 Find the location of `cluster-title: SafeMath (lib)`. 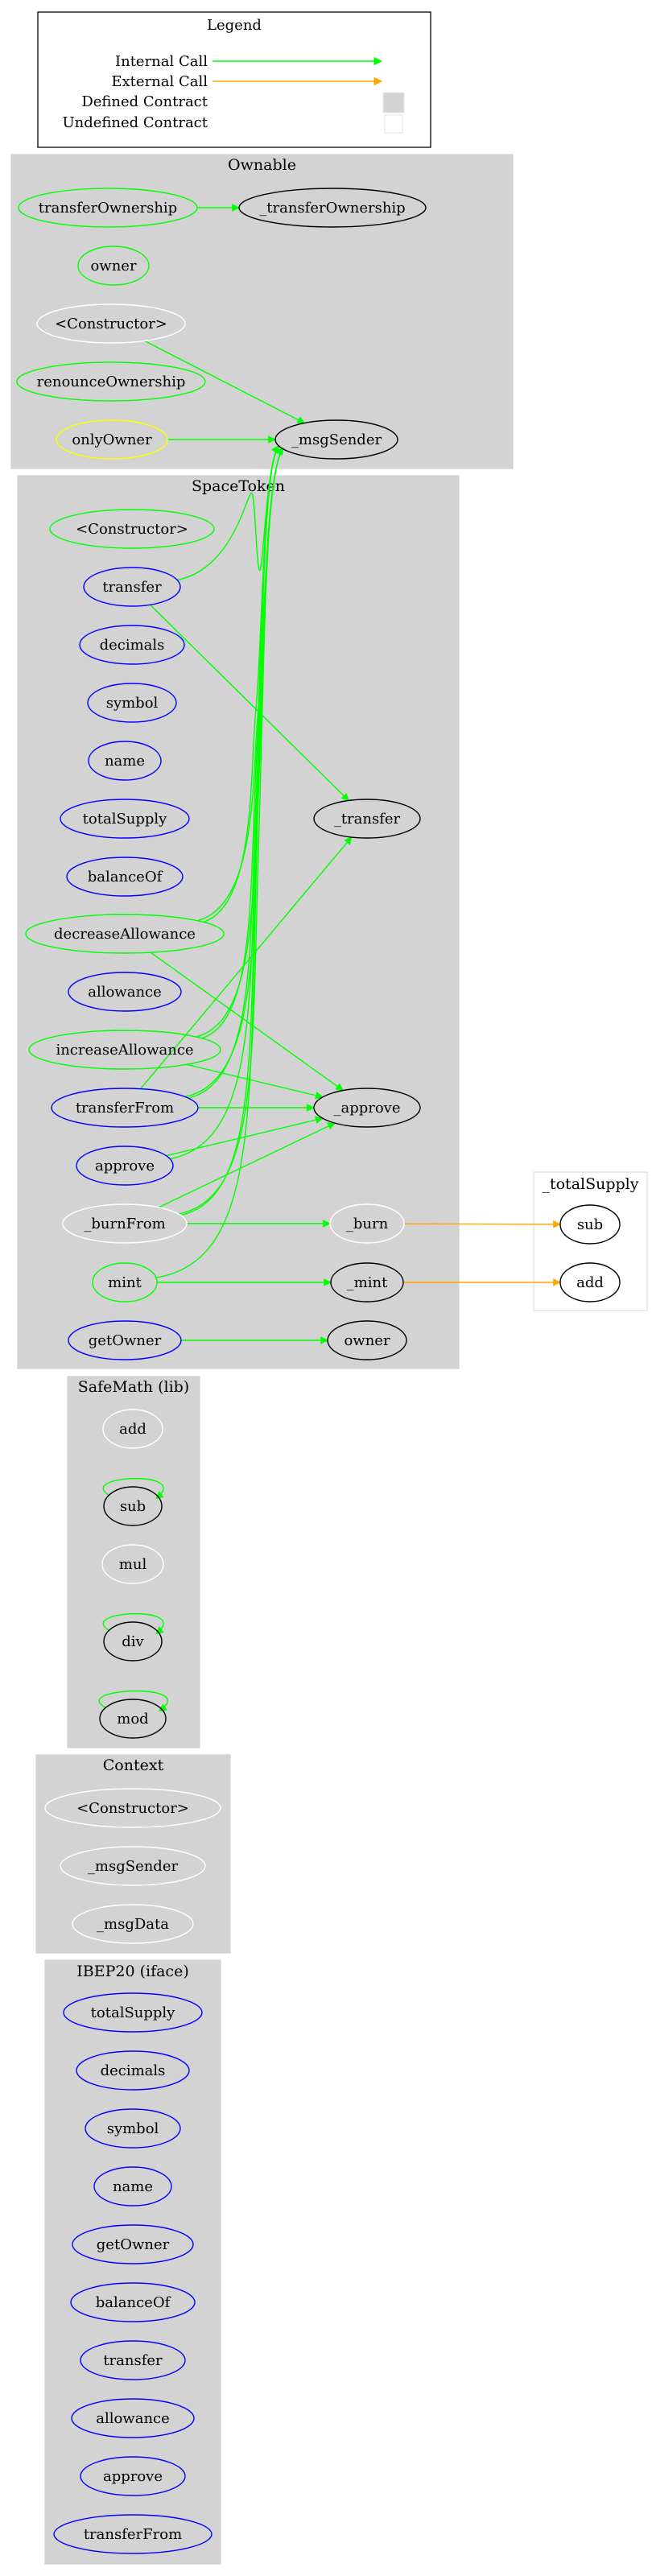

cluster-title: SafeMath (lib) is located at coordinates (133, 1387).